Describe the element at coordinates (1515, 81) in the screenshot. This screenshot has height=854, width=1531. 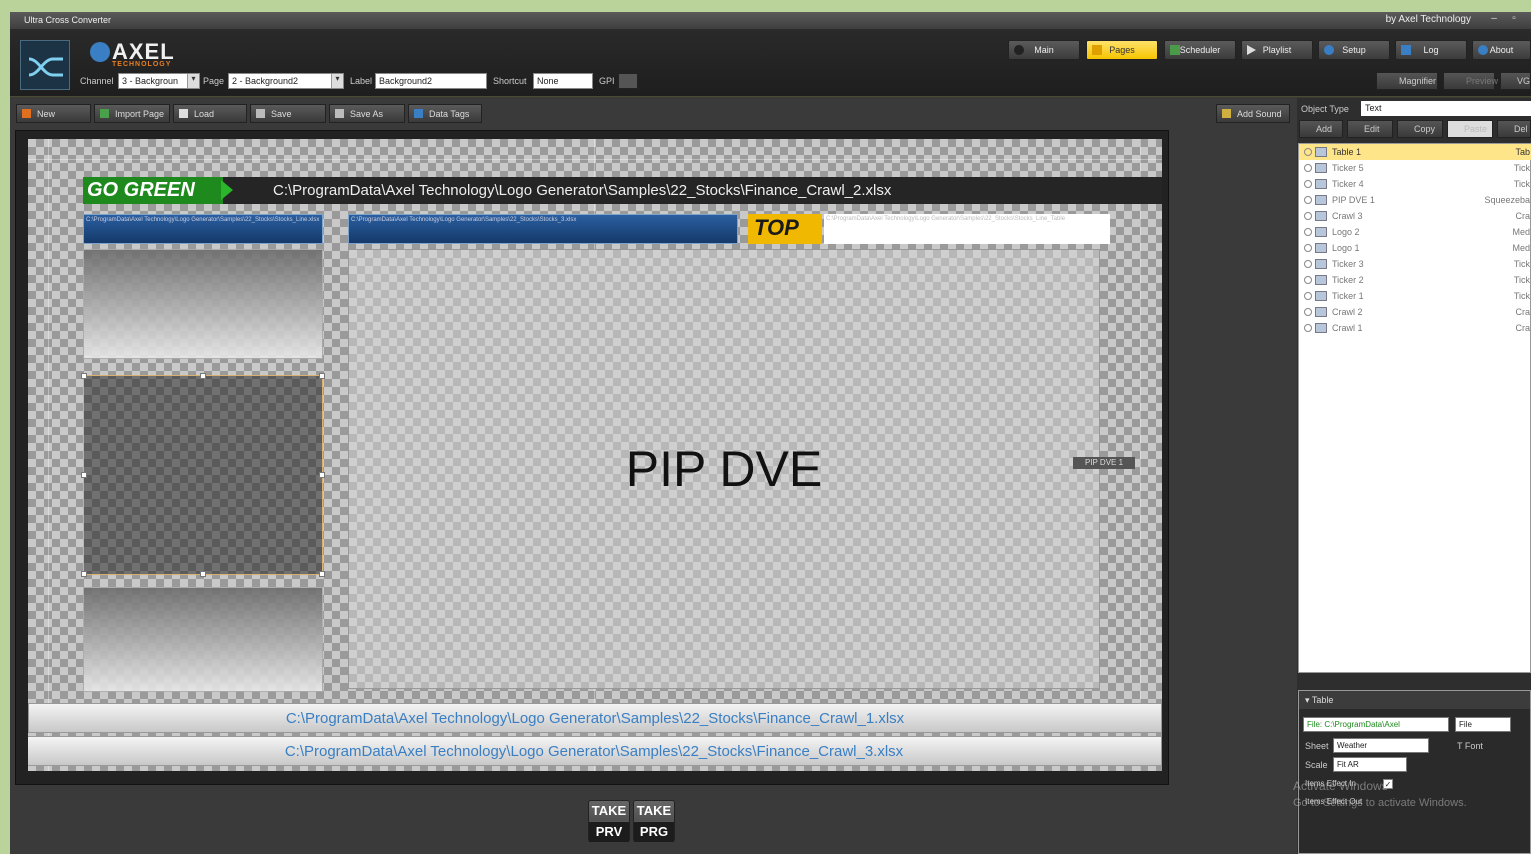
I see `vg-button: VG` at that location.